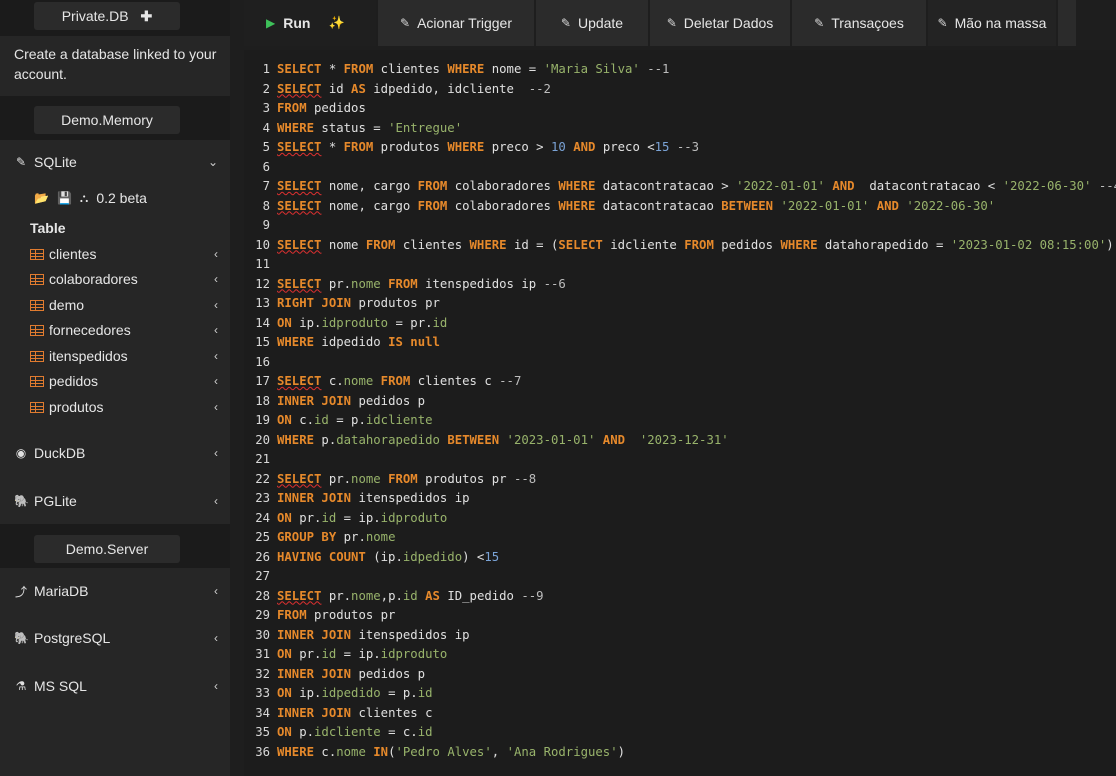  Describe the element at coordinates (369, 186) in the screenshot. I see `code-token: nome, cargo` at that location.